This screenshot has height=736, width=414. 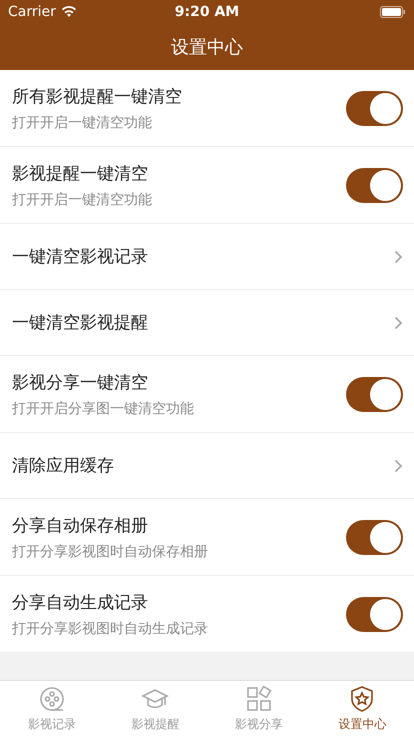 I want to click on setting-title: 分享自动保存相册, so click(x=80, y=525).